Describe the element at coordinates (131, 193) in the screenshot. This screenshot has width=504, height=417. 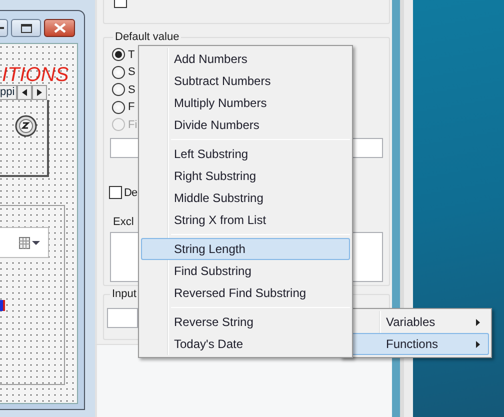
I see `checkbox-label: De` at that location.